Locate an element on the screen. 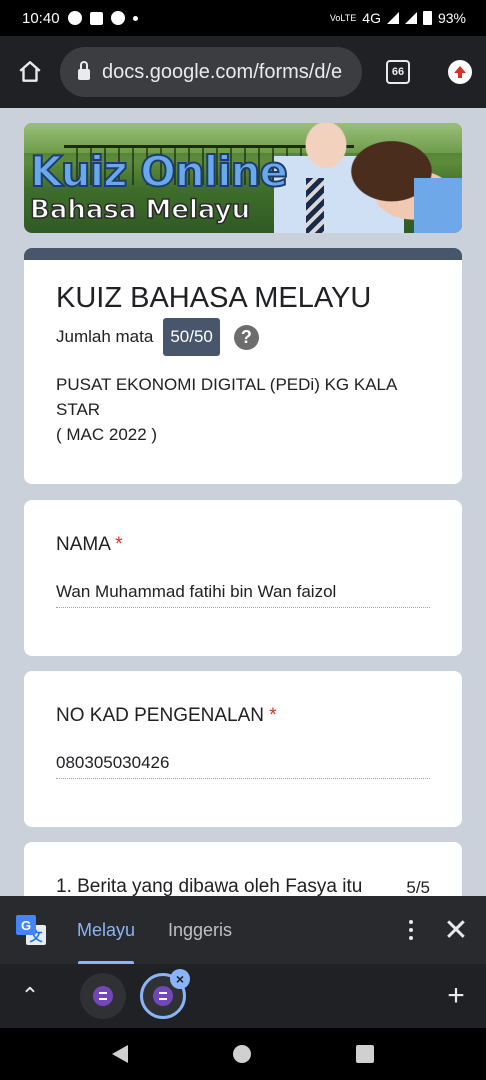  battery-icon is located at coordinates (427, 18).